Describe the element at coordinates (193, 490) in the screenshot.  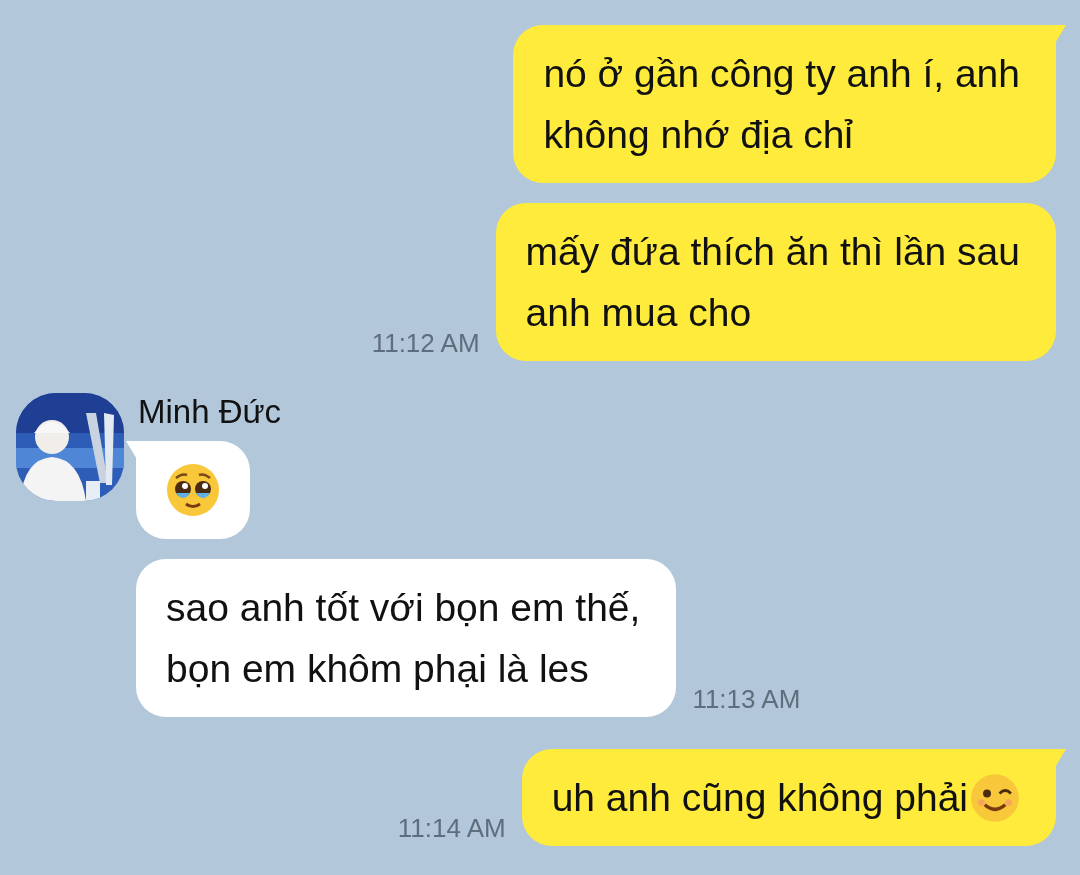
I see `pleading-face-icon` at that location.